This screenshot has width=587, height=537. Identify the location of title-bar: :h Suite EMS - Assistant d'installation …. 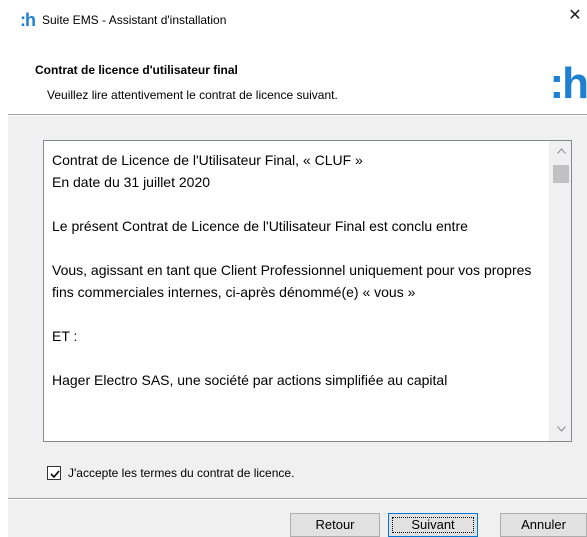
(297, 20).